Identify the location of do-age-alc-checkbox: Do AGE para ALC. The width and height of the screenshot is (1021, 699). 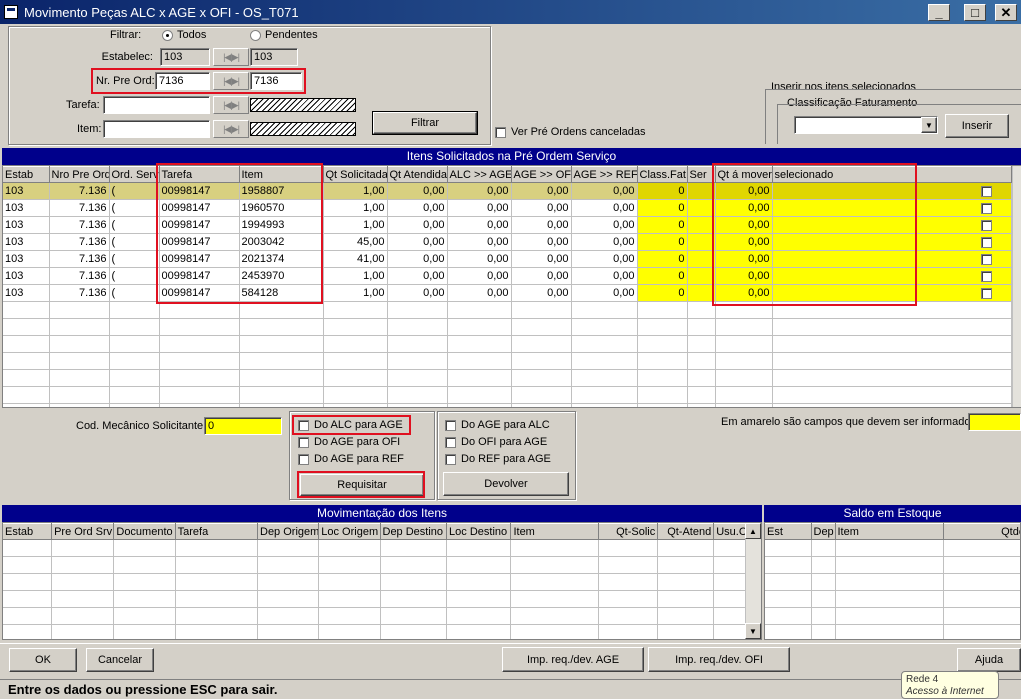
(497, 425).